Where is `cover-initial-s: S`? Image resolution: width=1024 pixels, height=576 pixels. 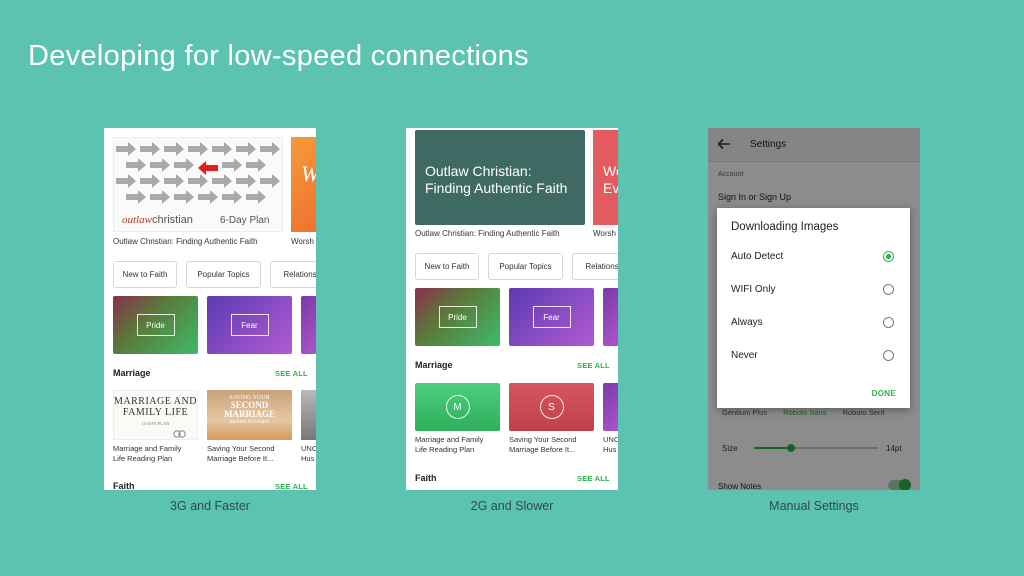
cover-initial-s: S is located at coordinates (551, 407).